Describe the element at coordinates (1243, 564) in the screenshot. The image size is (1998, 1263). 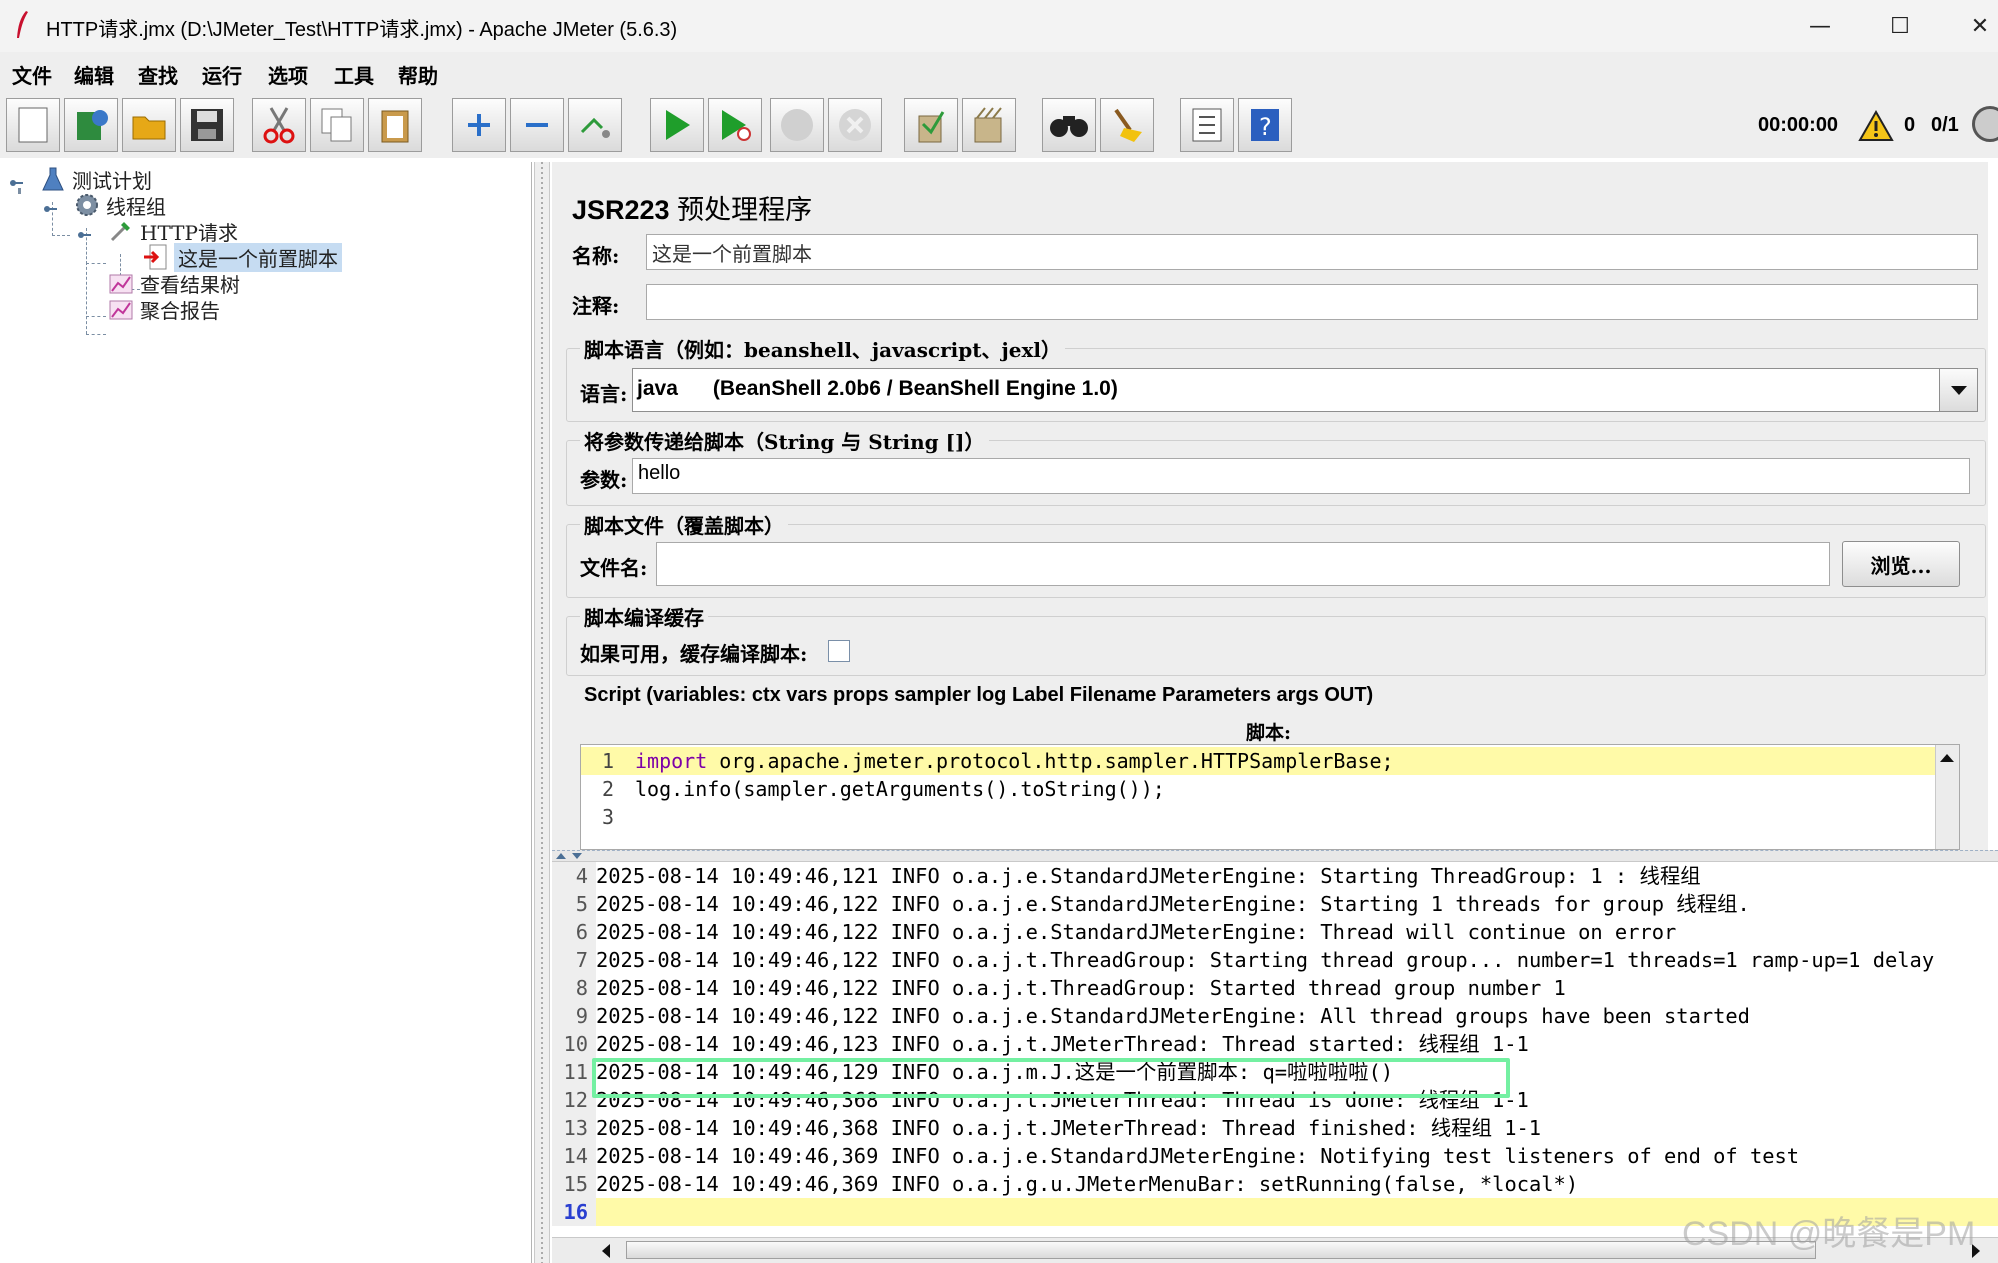
I see `filename-field` at that location.